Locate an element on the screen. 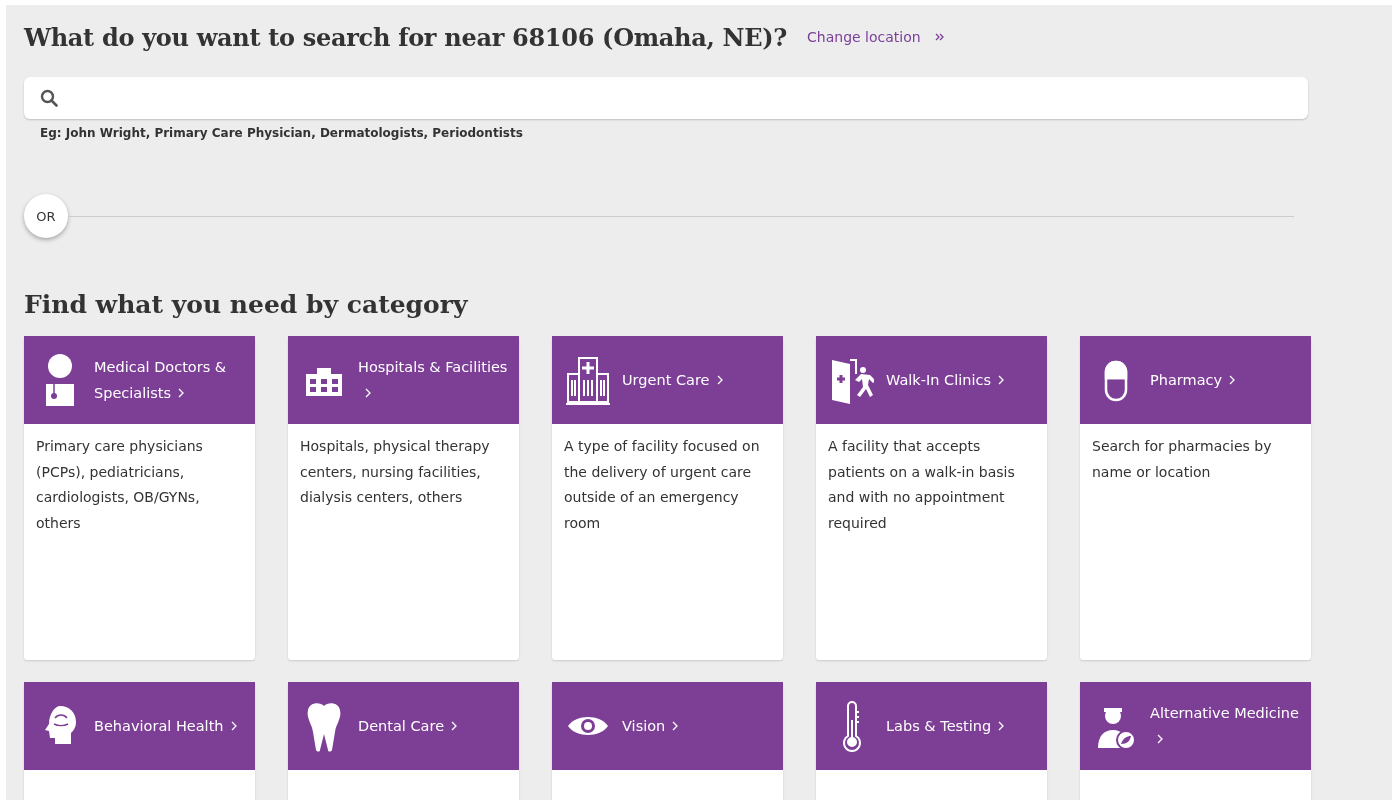  category-header: Urgent Care is located at coordinates (667, 380).